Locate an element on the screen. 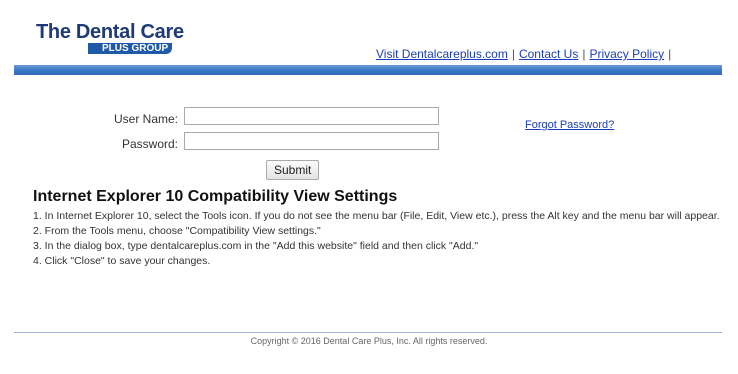 The height and width of the screenshot is (374, 738). username-input is located at coordinates (311, 116).